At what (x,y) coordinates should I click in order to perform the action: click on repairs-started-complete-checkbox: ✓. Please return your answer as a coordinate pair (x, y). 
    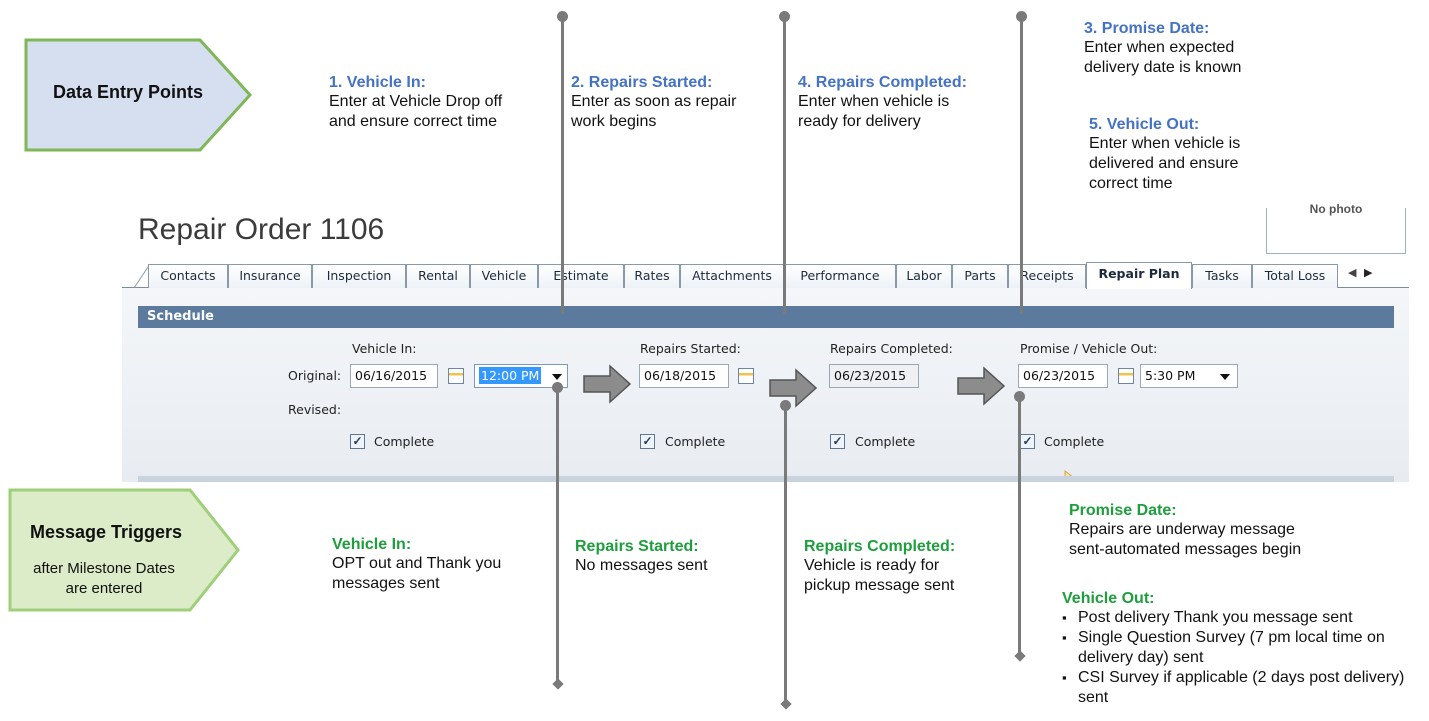
    Looking at the image, I should click on (647, 441).